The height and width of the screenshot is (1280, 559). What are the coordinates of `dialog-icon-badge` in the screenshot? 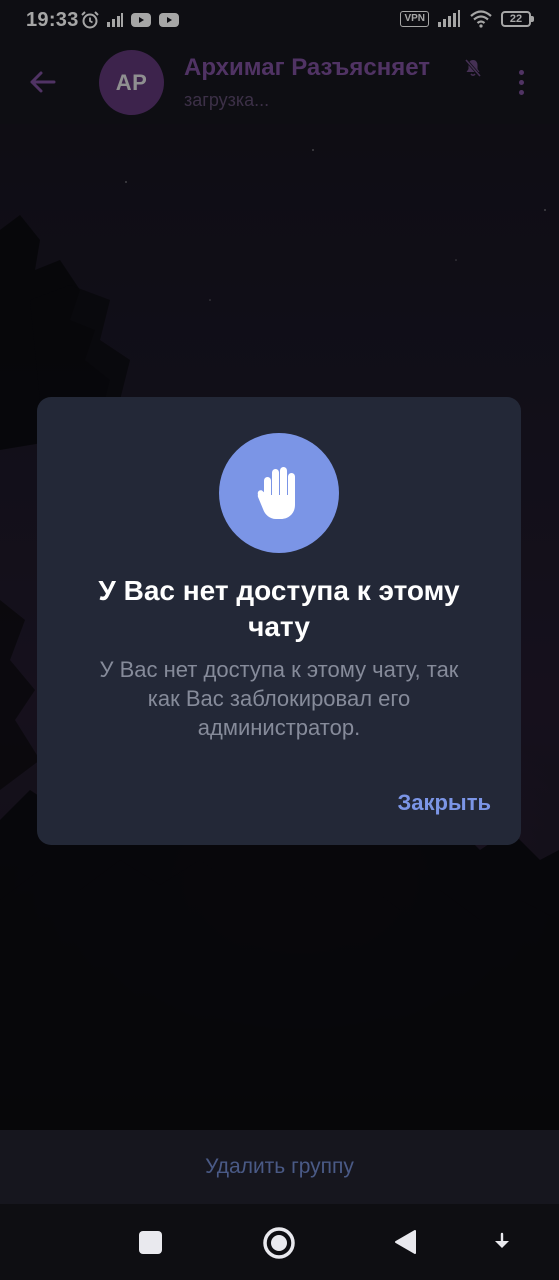 It's located at (279, 493).